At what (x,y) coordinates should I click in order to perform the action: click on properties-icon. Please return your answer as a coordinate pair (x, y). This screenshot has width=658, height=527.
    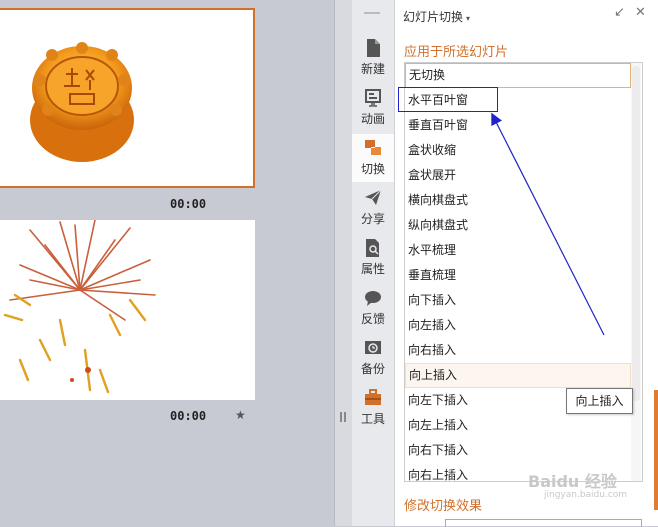
    Looking at the image, I should click on (372, 248).